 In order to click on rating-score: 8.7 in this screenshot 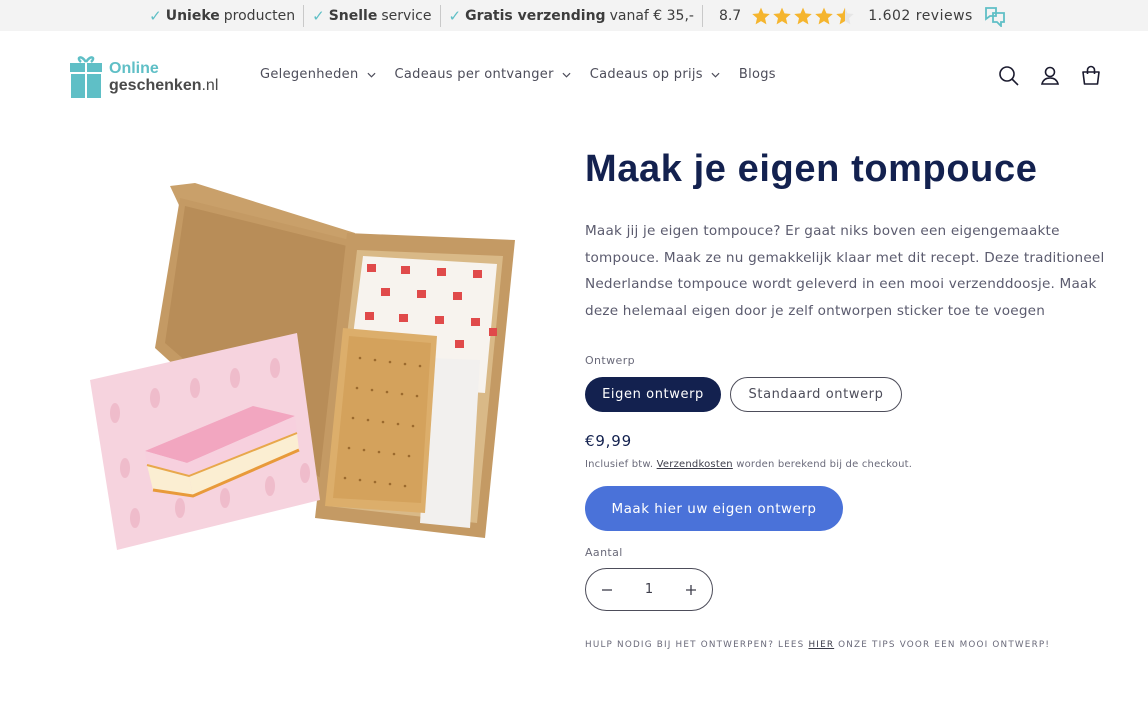, I will do `click(730, 15)`.